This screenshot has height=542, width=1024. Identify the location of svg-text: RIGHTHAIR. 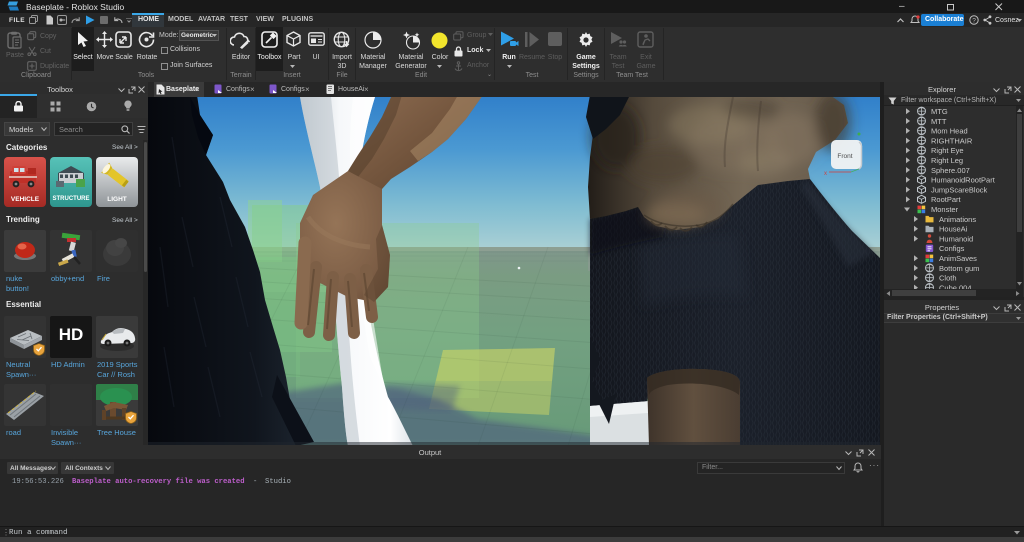
(952, 140).